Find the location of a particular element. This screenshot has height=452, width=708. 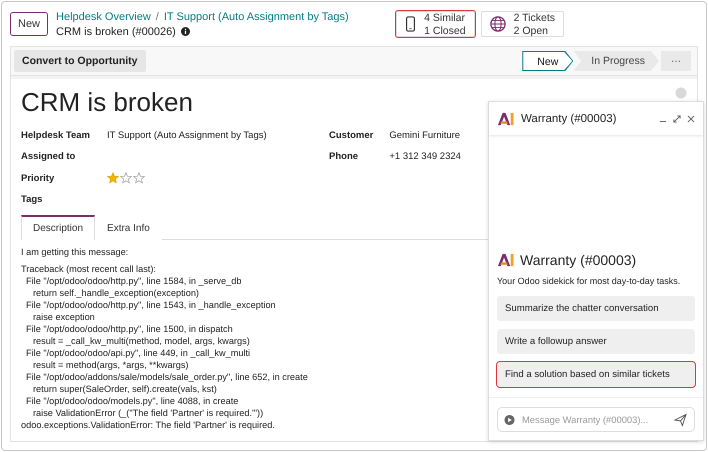

stage-button: New is located at coordinates (547, 61).